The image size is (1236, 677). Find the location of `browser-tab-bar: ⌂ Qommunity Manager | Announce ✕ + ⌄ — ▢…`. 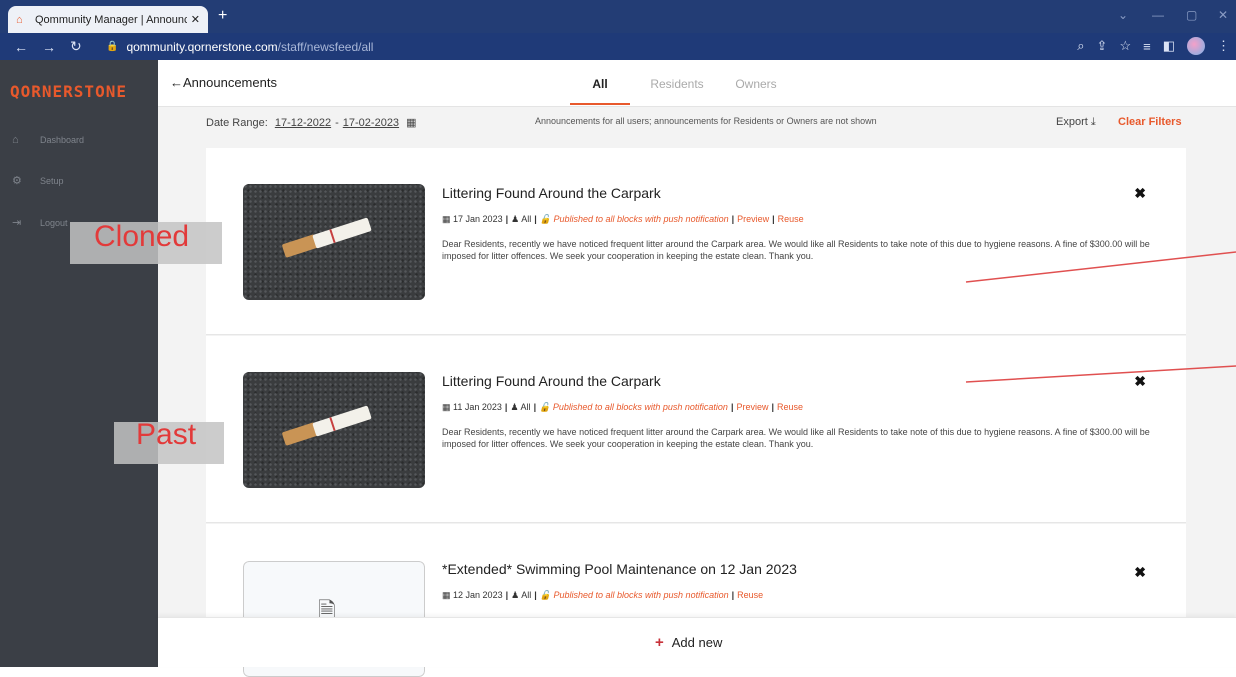

browser-tab-bar: ⌂ Qommunity Manager | Announce ✕ + ⌄ — ▢… is located at coordinates (618, 16).